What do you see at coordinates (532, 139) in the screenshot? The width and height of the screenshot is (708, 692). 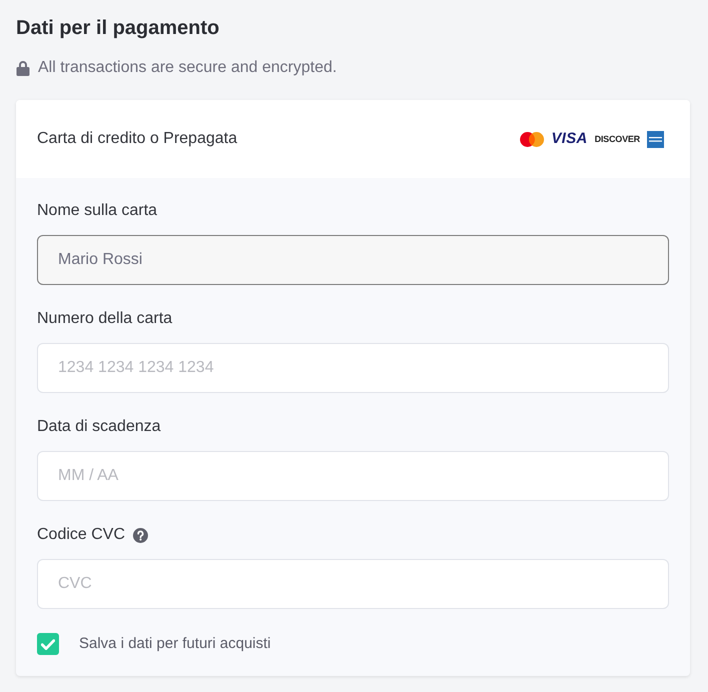 I see `overlapping-circles-icon` at bounding box center [532, 139].